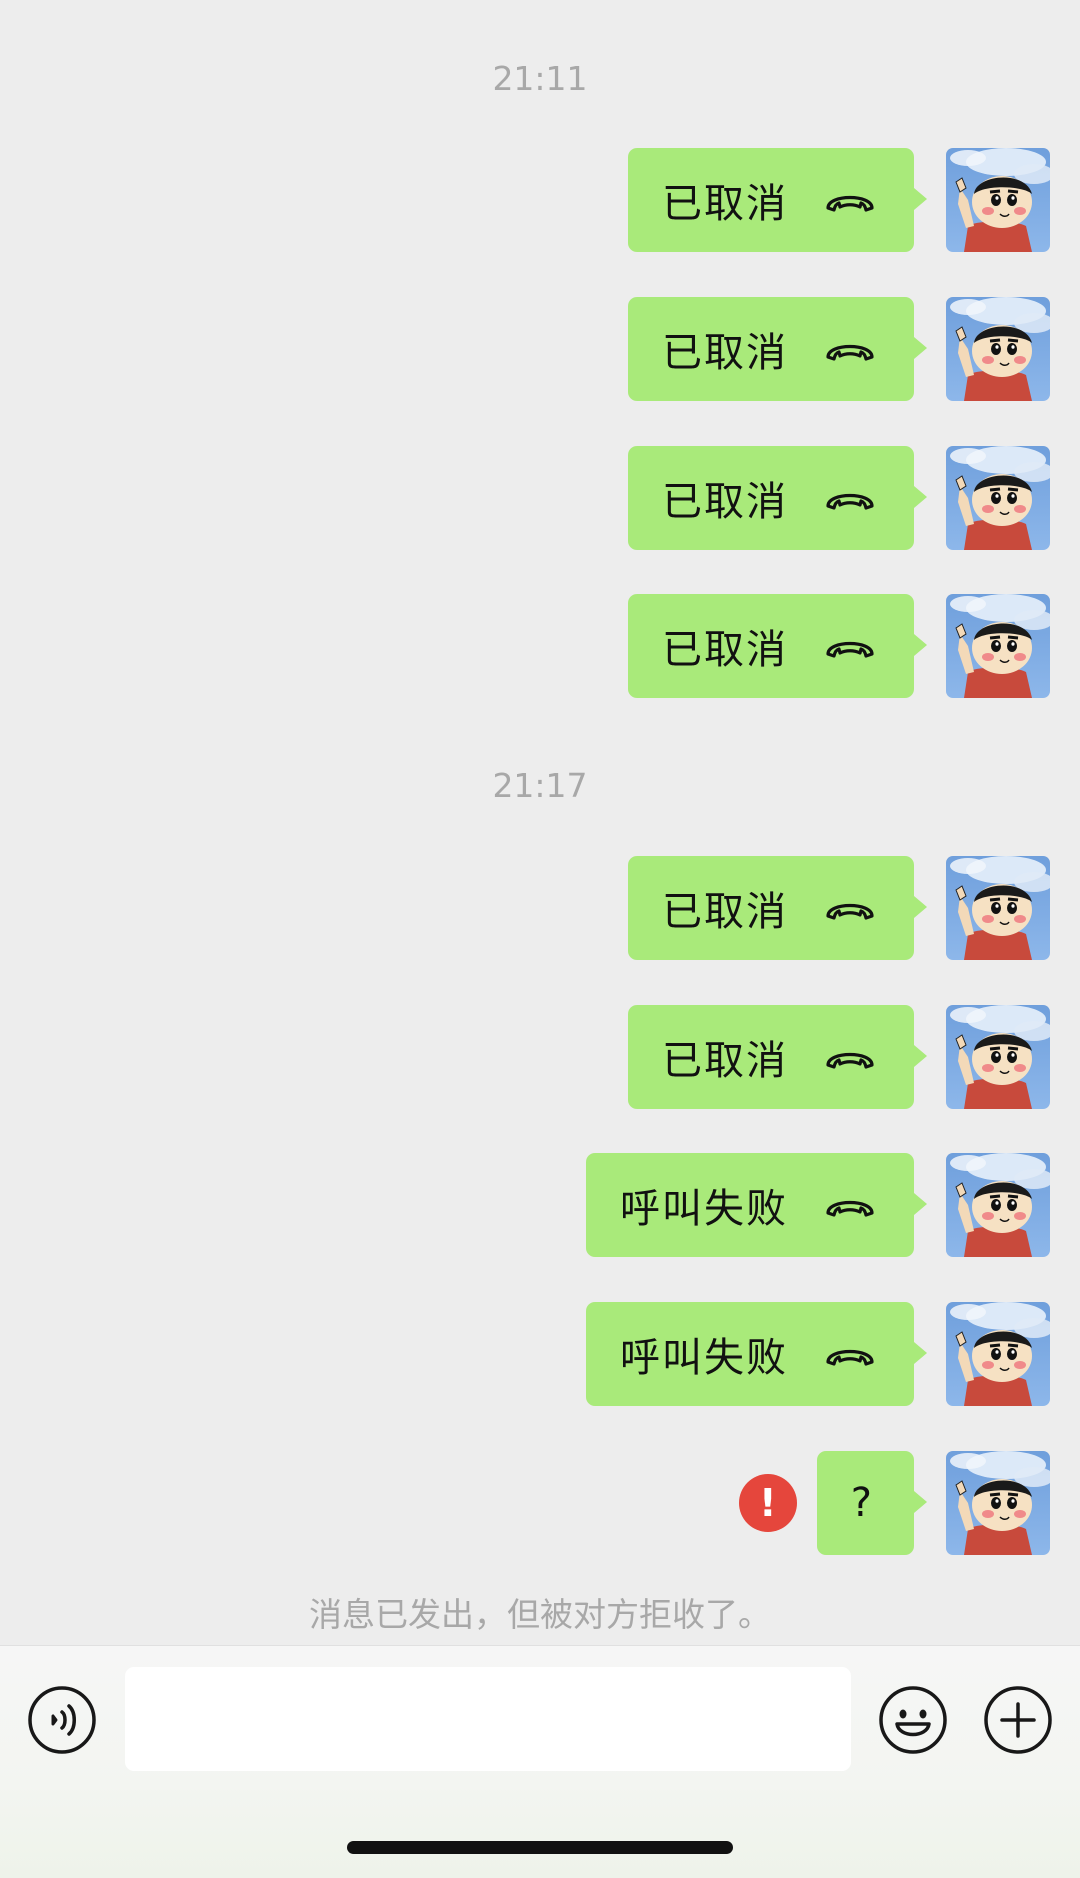 The width and height of the screenshot is (1080, 1878). What do you see at coordinates (913, 1720) in the screenshot?
I see `emoji-icon` at bounding box center [913, 1720].